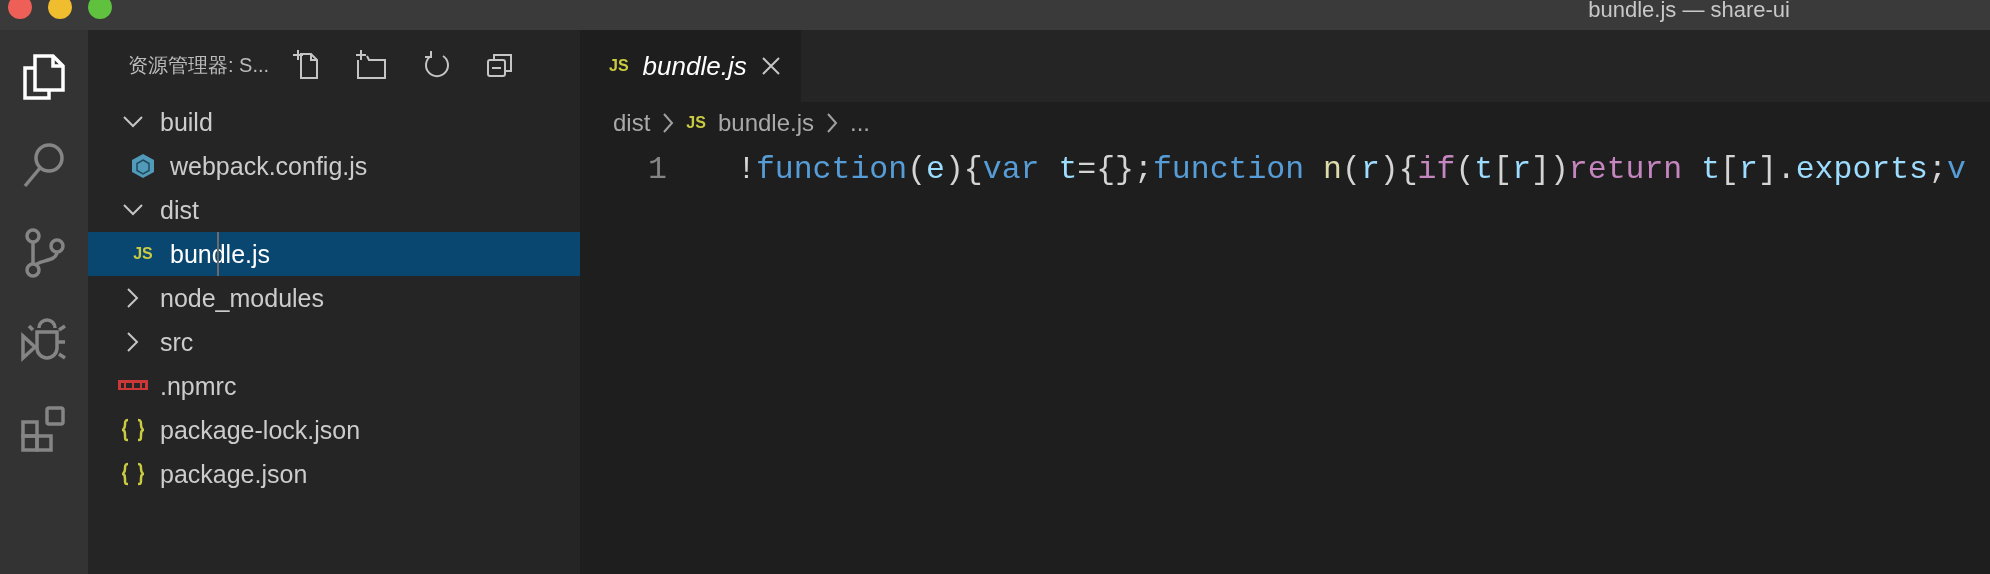  Describe the element at coordinates (334, 210) in the screenshot. I see `tree-item: dist` at that location.